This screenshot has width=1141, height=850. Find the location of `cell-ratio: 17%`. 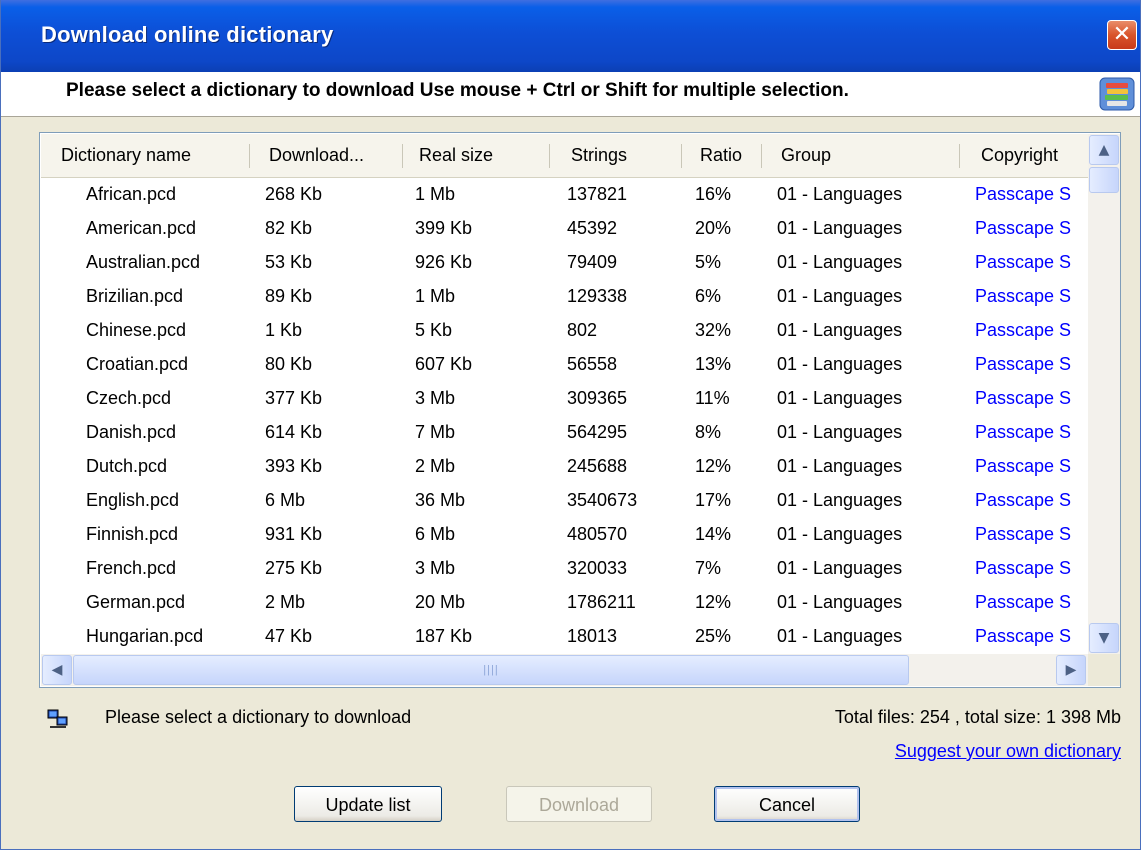

cell-ratio: 17% is located at coordinates (713, 500).